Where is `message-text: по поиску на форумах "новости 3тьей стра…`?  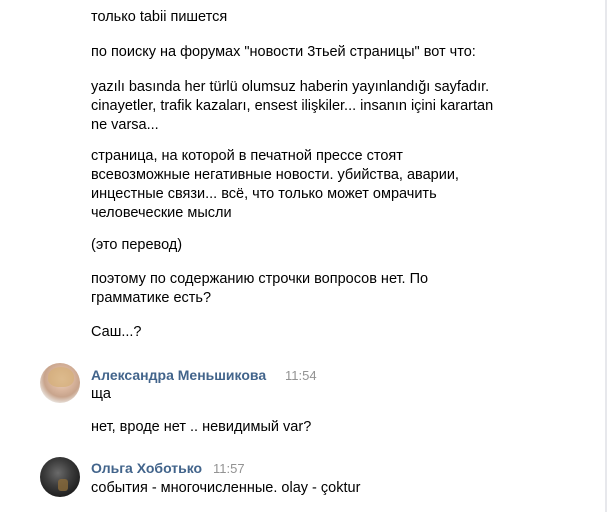 message-text: по поиску на форумах "новости 3тьей стра… is located at coordinates (283, 52).